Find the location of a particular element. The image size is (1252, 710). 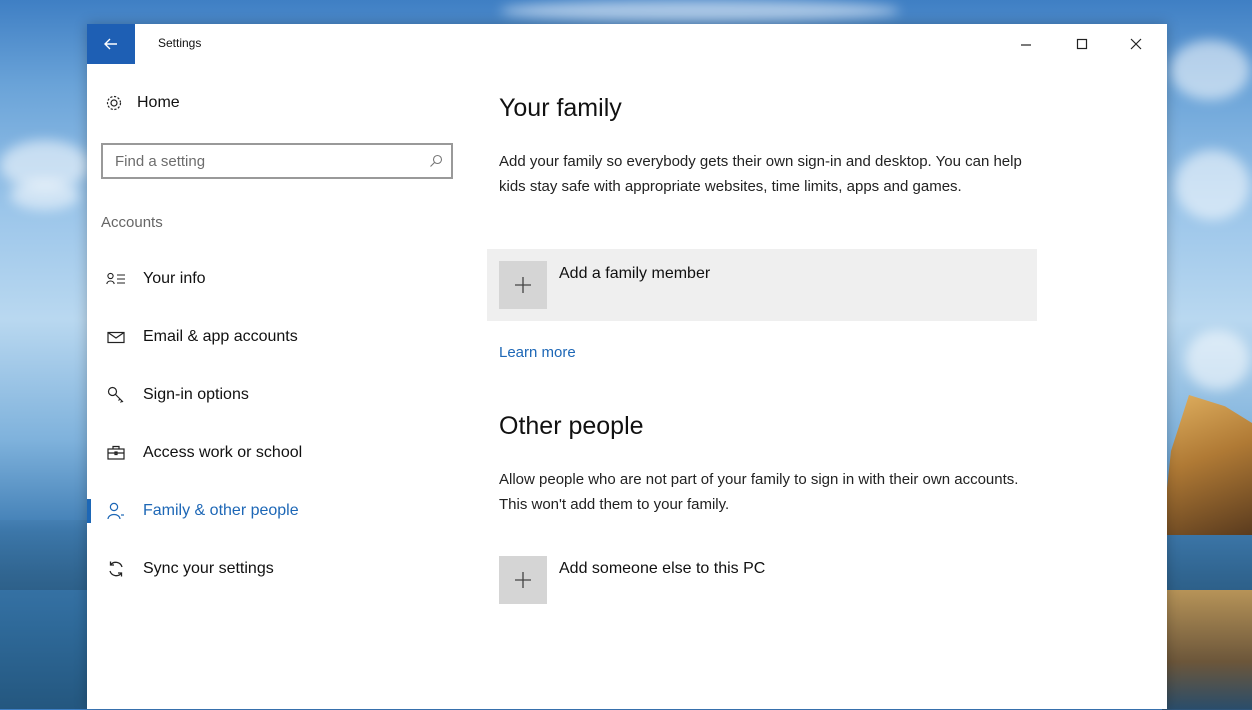

sidebar-item-label: Your info is located at coordinates (174, 278).